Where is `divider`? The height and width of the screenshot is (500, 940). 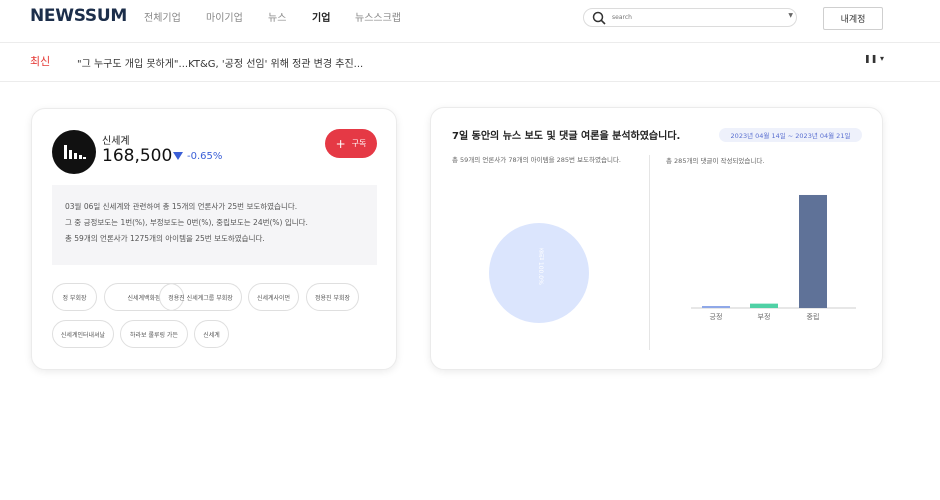 divider is located at coordinates (649, 252).